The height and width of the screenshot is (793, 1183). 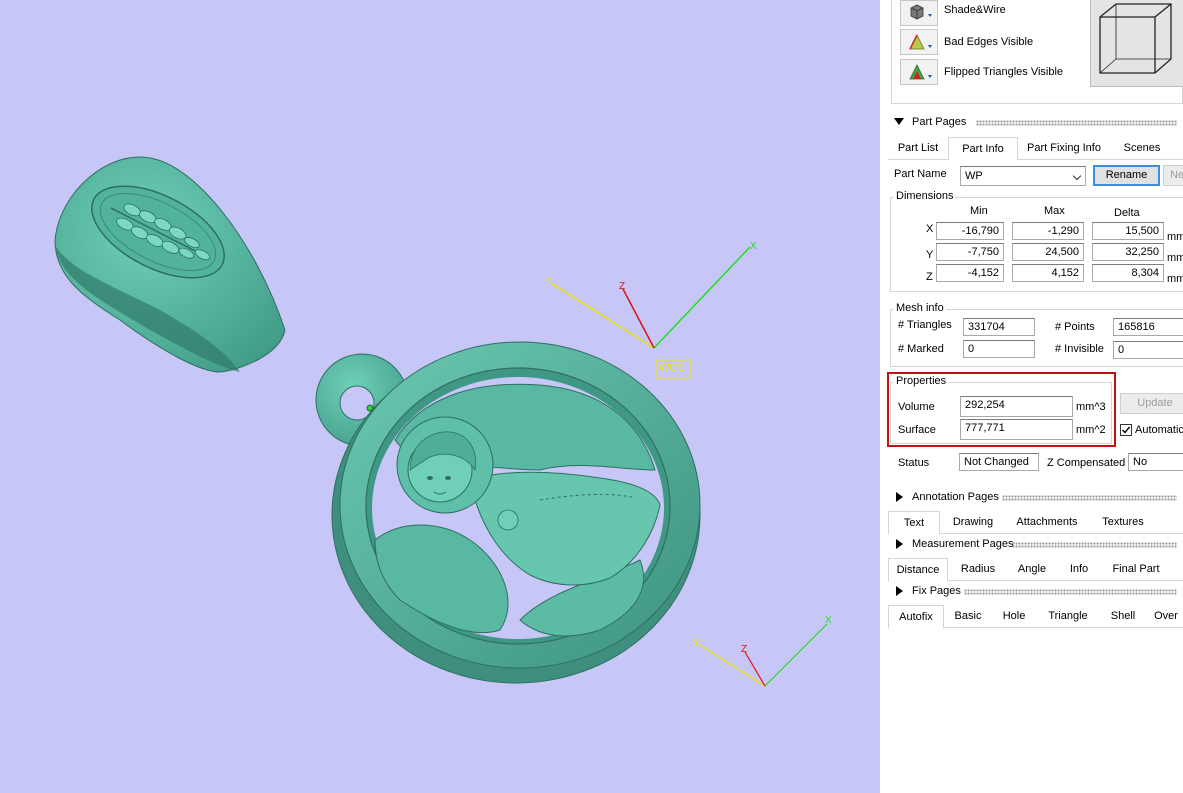 I want to click on tab-drawing: Drawing, so click(x=973, y=522).